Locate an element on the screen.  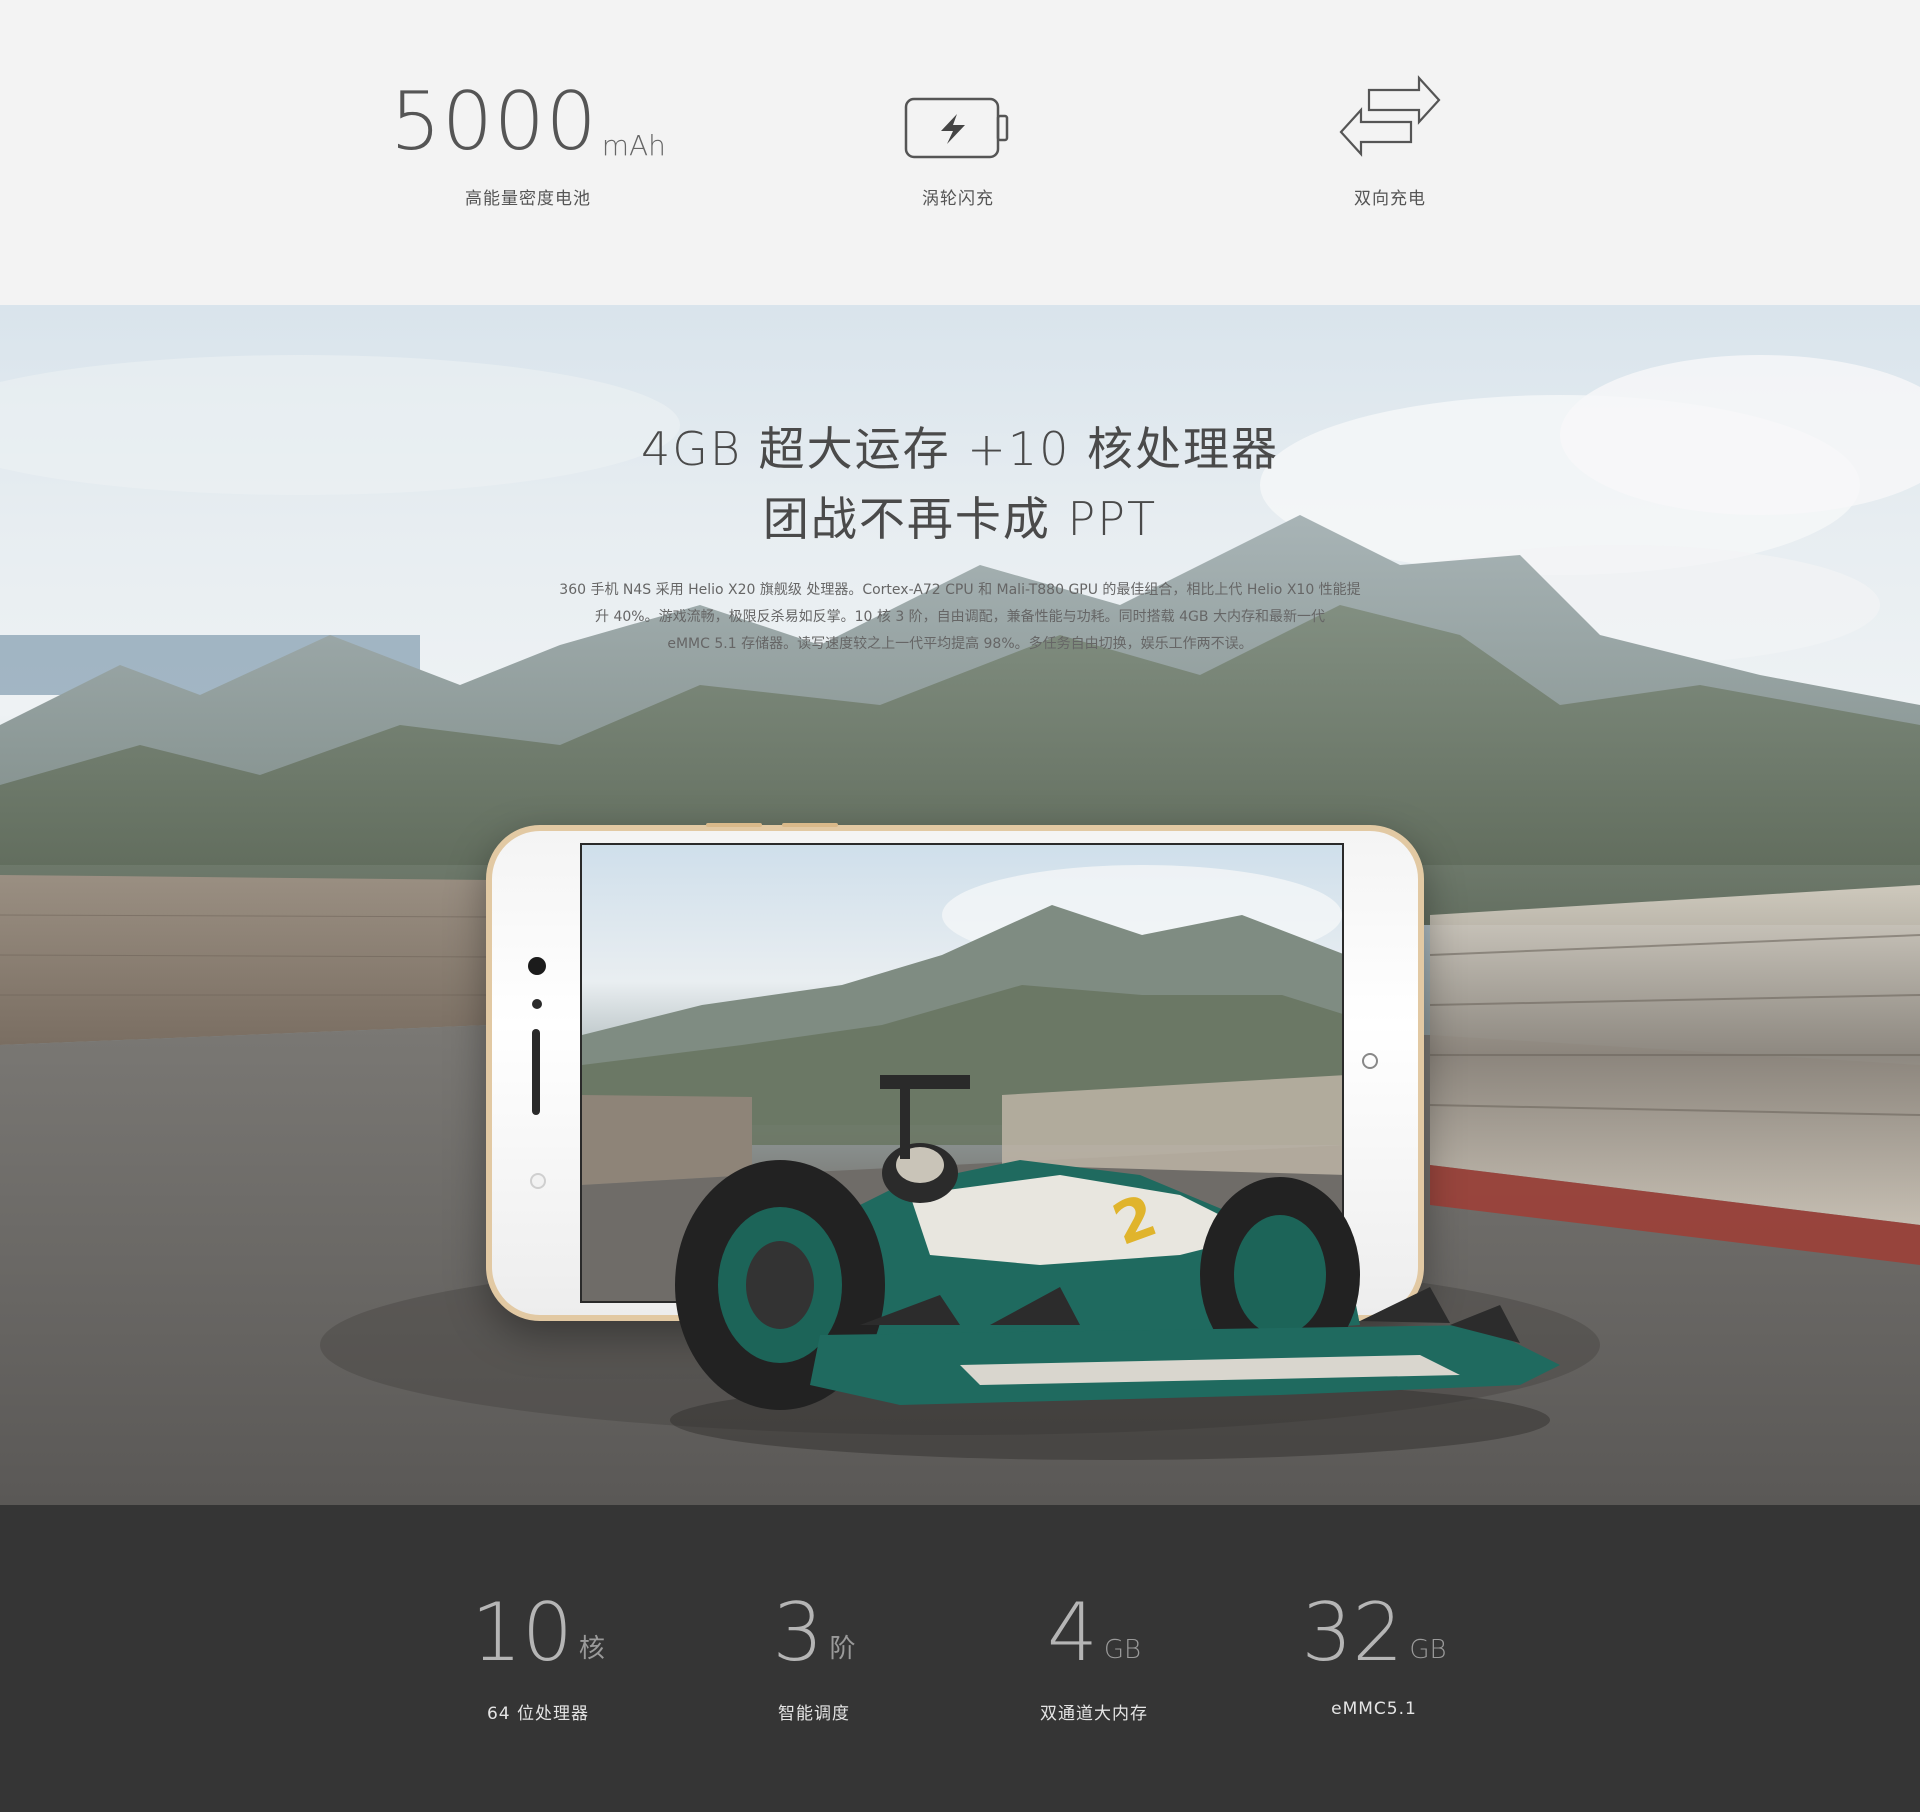
spec-cores-label: 64 位处理器 is located at coordinates (538, 1714).